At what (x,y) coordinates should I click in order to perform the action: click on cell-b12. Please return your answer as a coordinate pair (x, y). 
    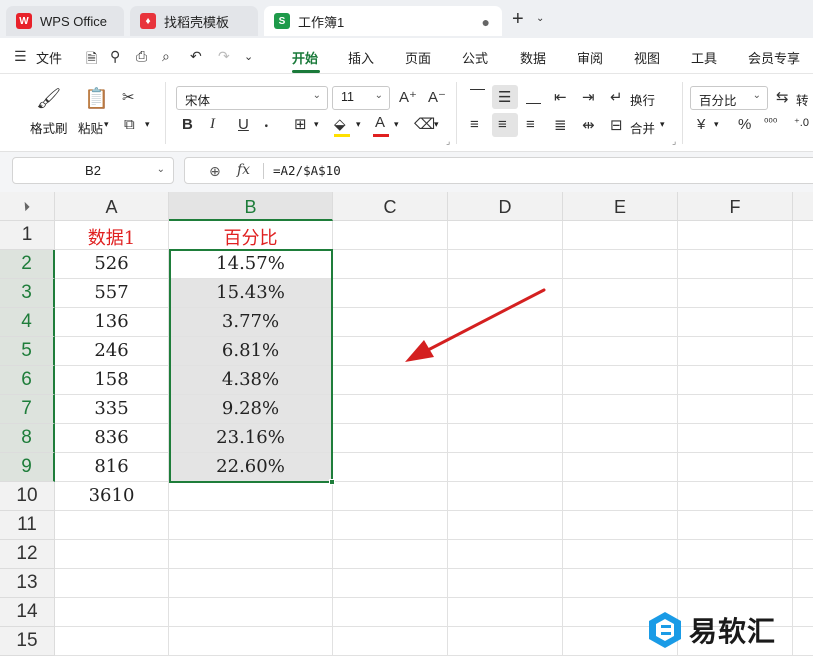
    Looking at the image, I should click on (251, 554).